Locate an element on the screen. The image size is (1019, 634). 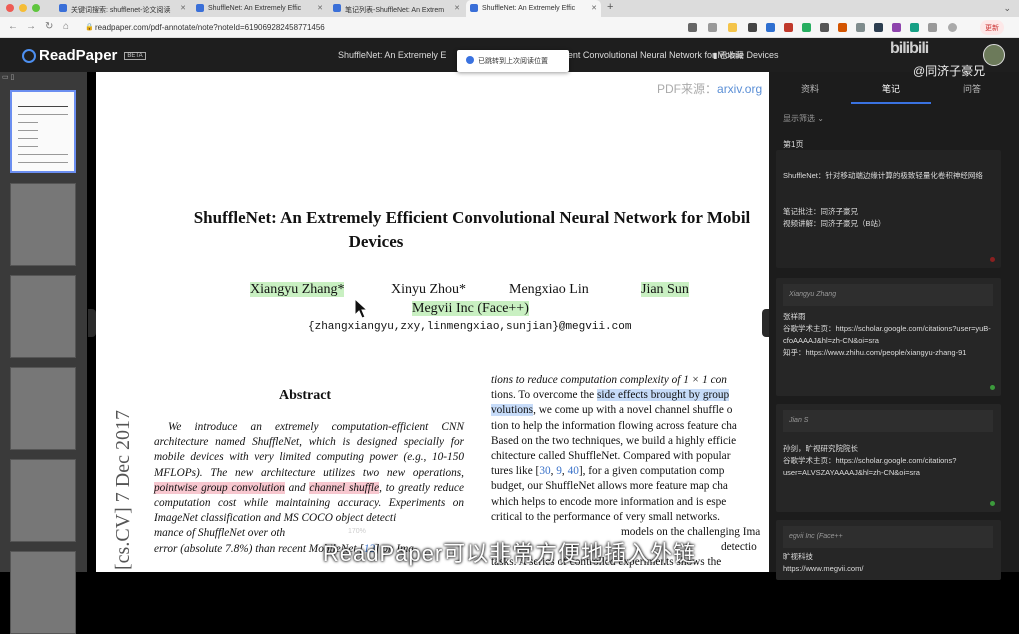
affiliation: Megvii Inc (Face++) is located at coordinates (470, 309).